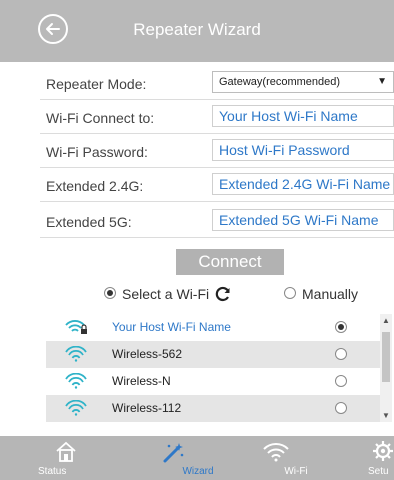 The width and height of the screenshot is (394, 480). What do you see at coordinates (303, 184) in the screenshot?
I see `extended-24g-input: Extended 2.4G Wi-Fi Name` at bounding box center [303, 184].